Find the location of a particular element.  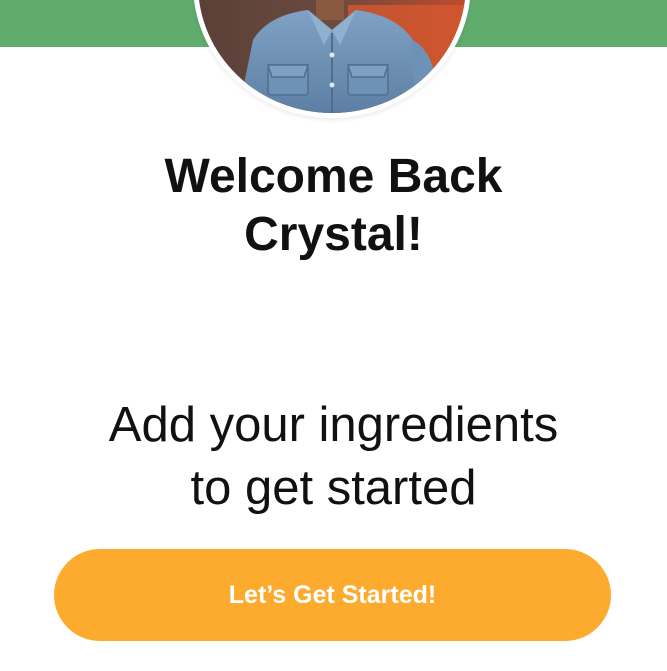

prompt-line-2: to get started is located at coordinates (333, 488).